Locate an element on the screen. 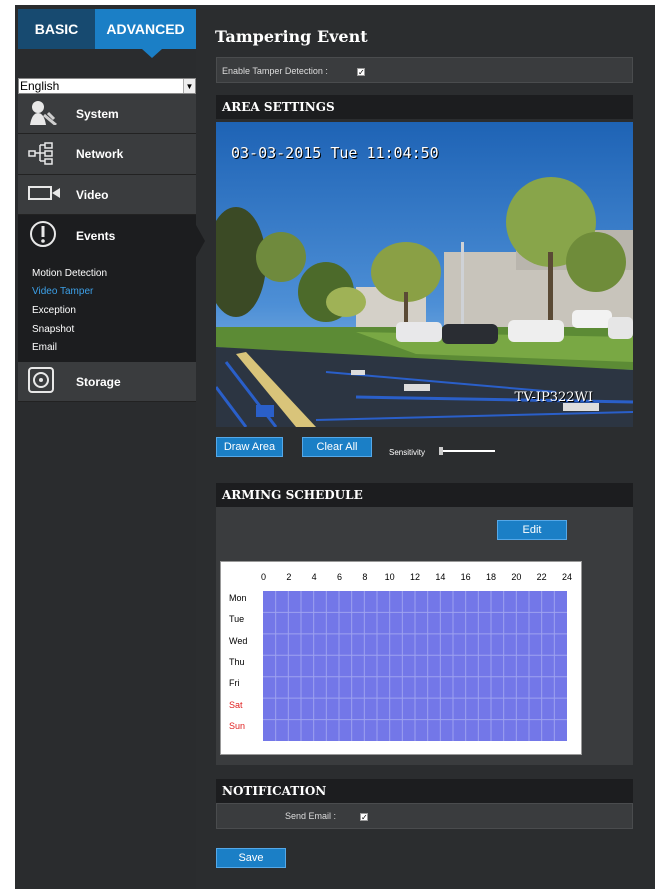 The width and height of the screenshot is (664, 889). submenu-motion-detection: Motion Detection is located at coordinates (69, 273).